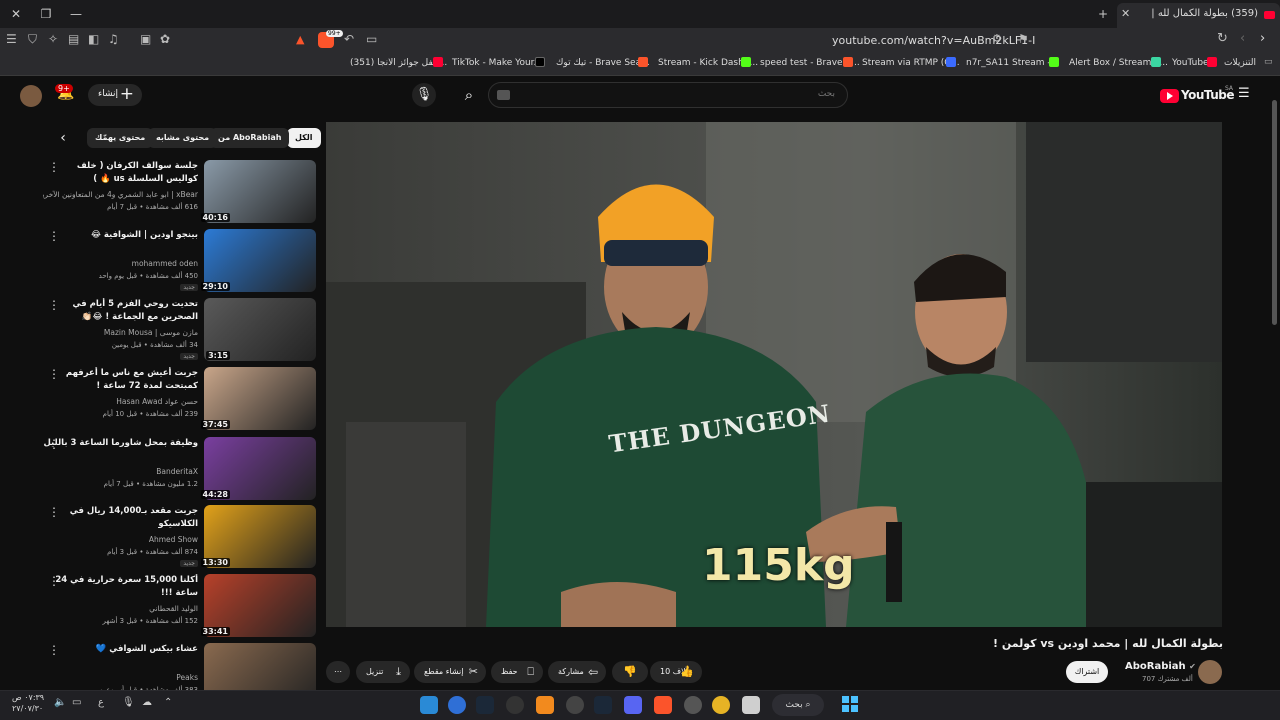  What do you see at coordinates (120, 332) in the screenshot?
I see `recommendation-channel: مازن موسى | Mazin Mousa` at bounding box center [120, 332].